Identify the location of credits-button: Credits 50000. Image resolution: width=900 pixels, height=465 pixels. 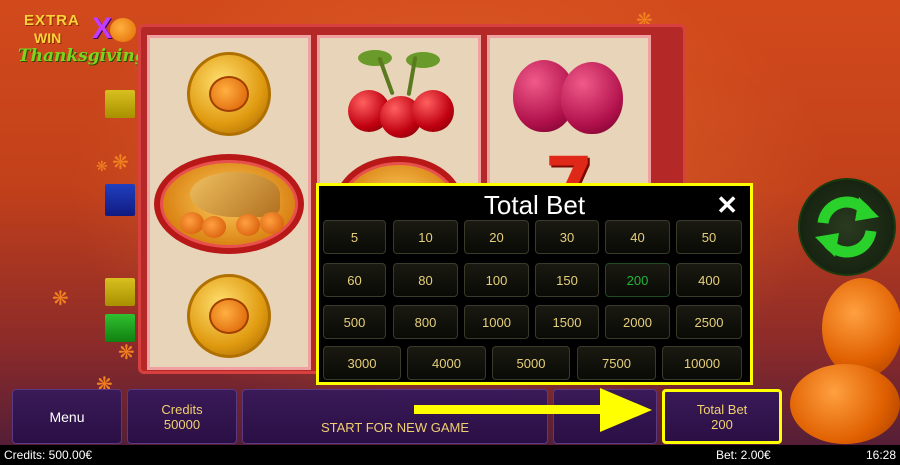
(182, 416).